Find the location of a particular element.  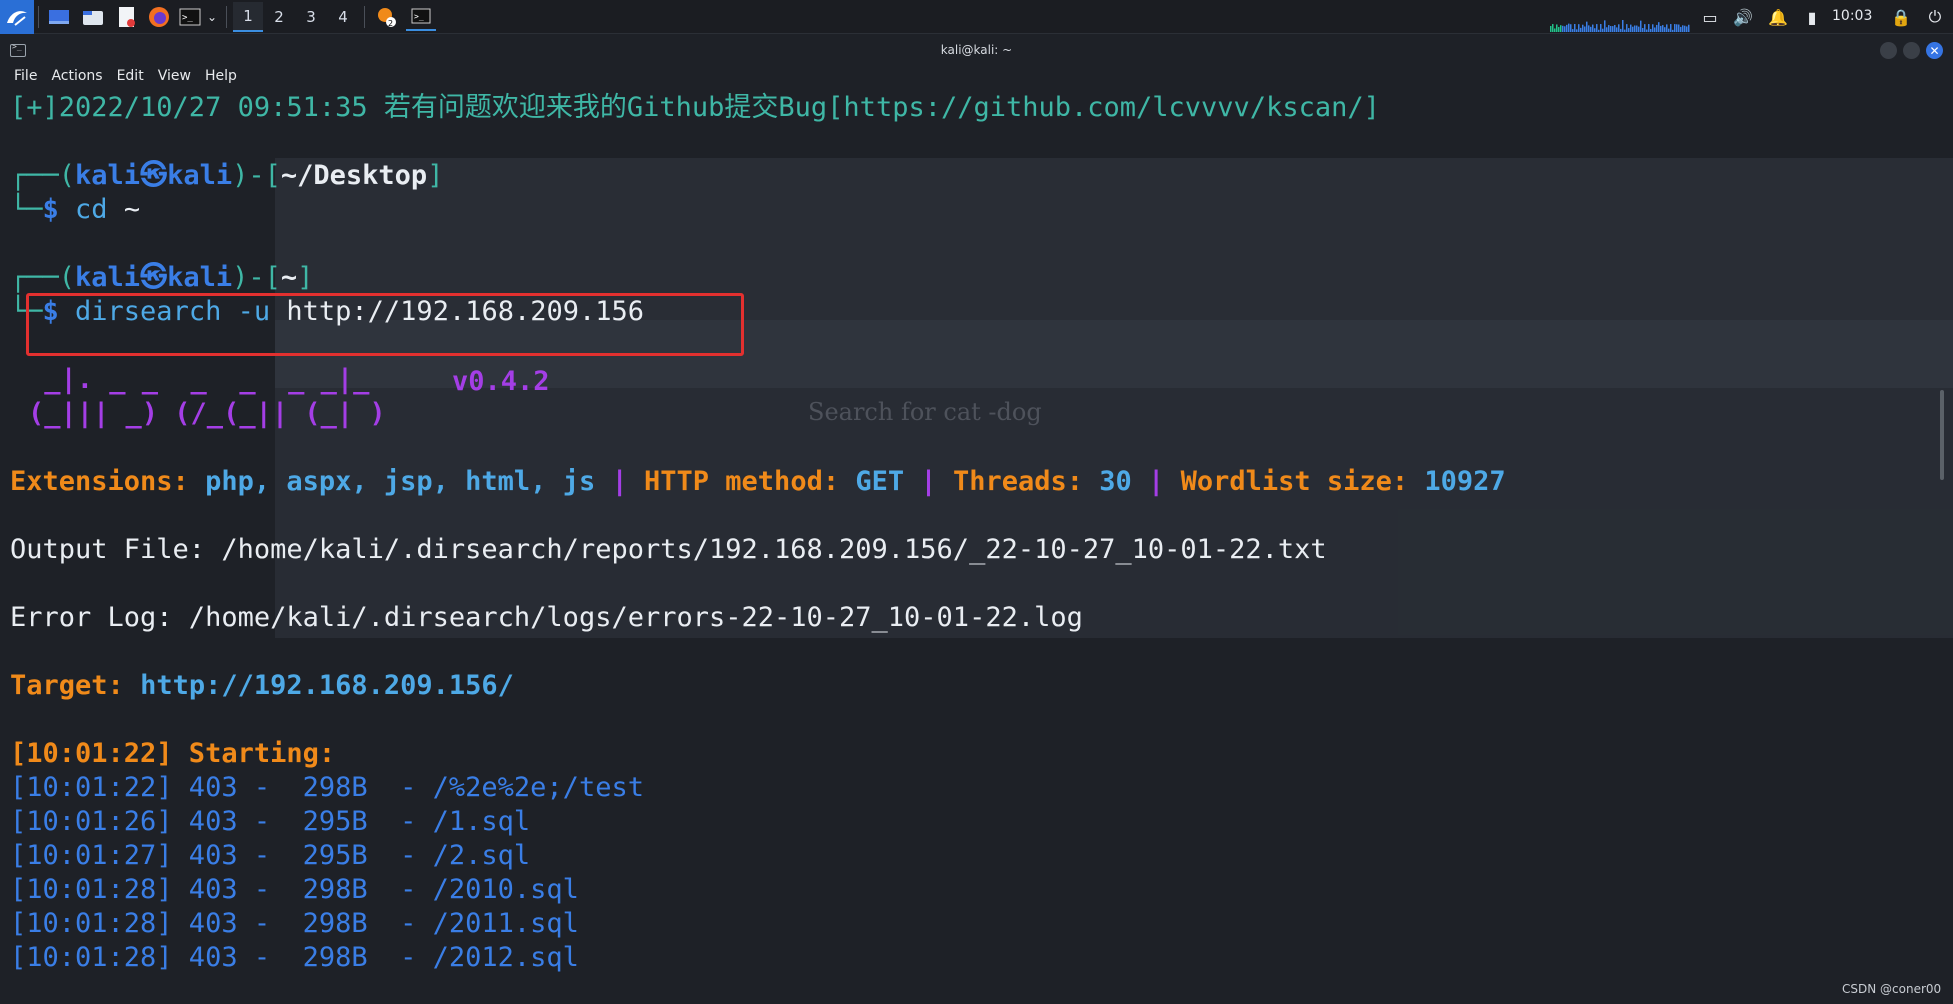

workspace-4: 4 is located at coordinates (343, 17).